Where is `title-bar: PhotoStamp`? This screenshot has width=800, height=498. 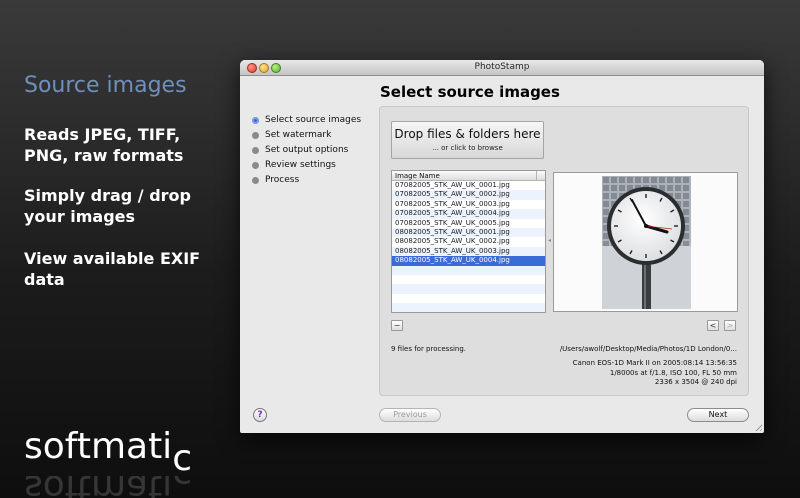 title-bar: PhotoStamp is located at coordinates (502, 68).